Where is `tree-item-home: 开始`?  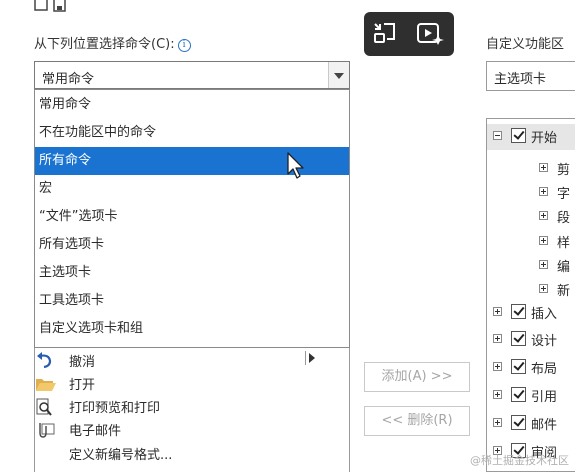
tree-item-home: 开始 is located at coordinates (531, 137).